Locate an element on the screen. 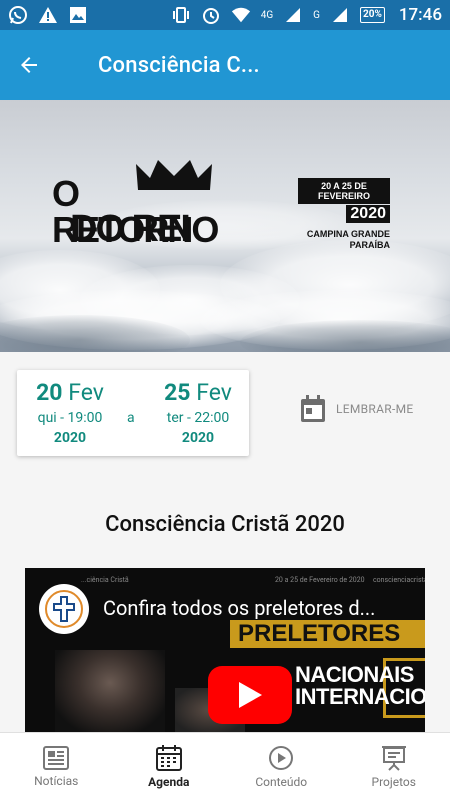 The height and width of the screenshot is (800, 450). start-time: qui - 19:00 is located at coordinates (70, 418).